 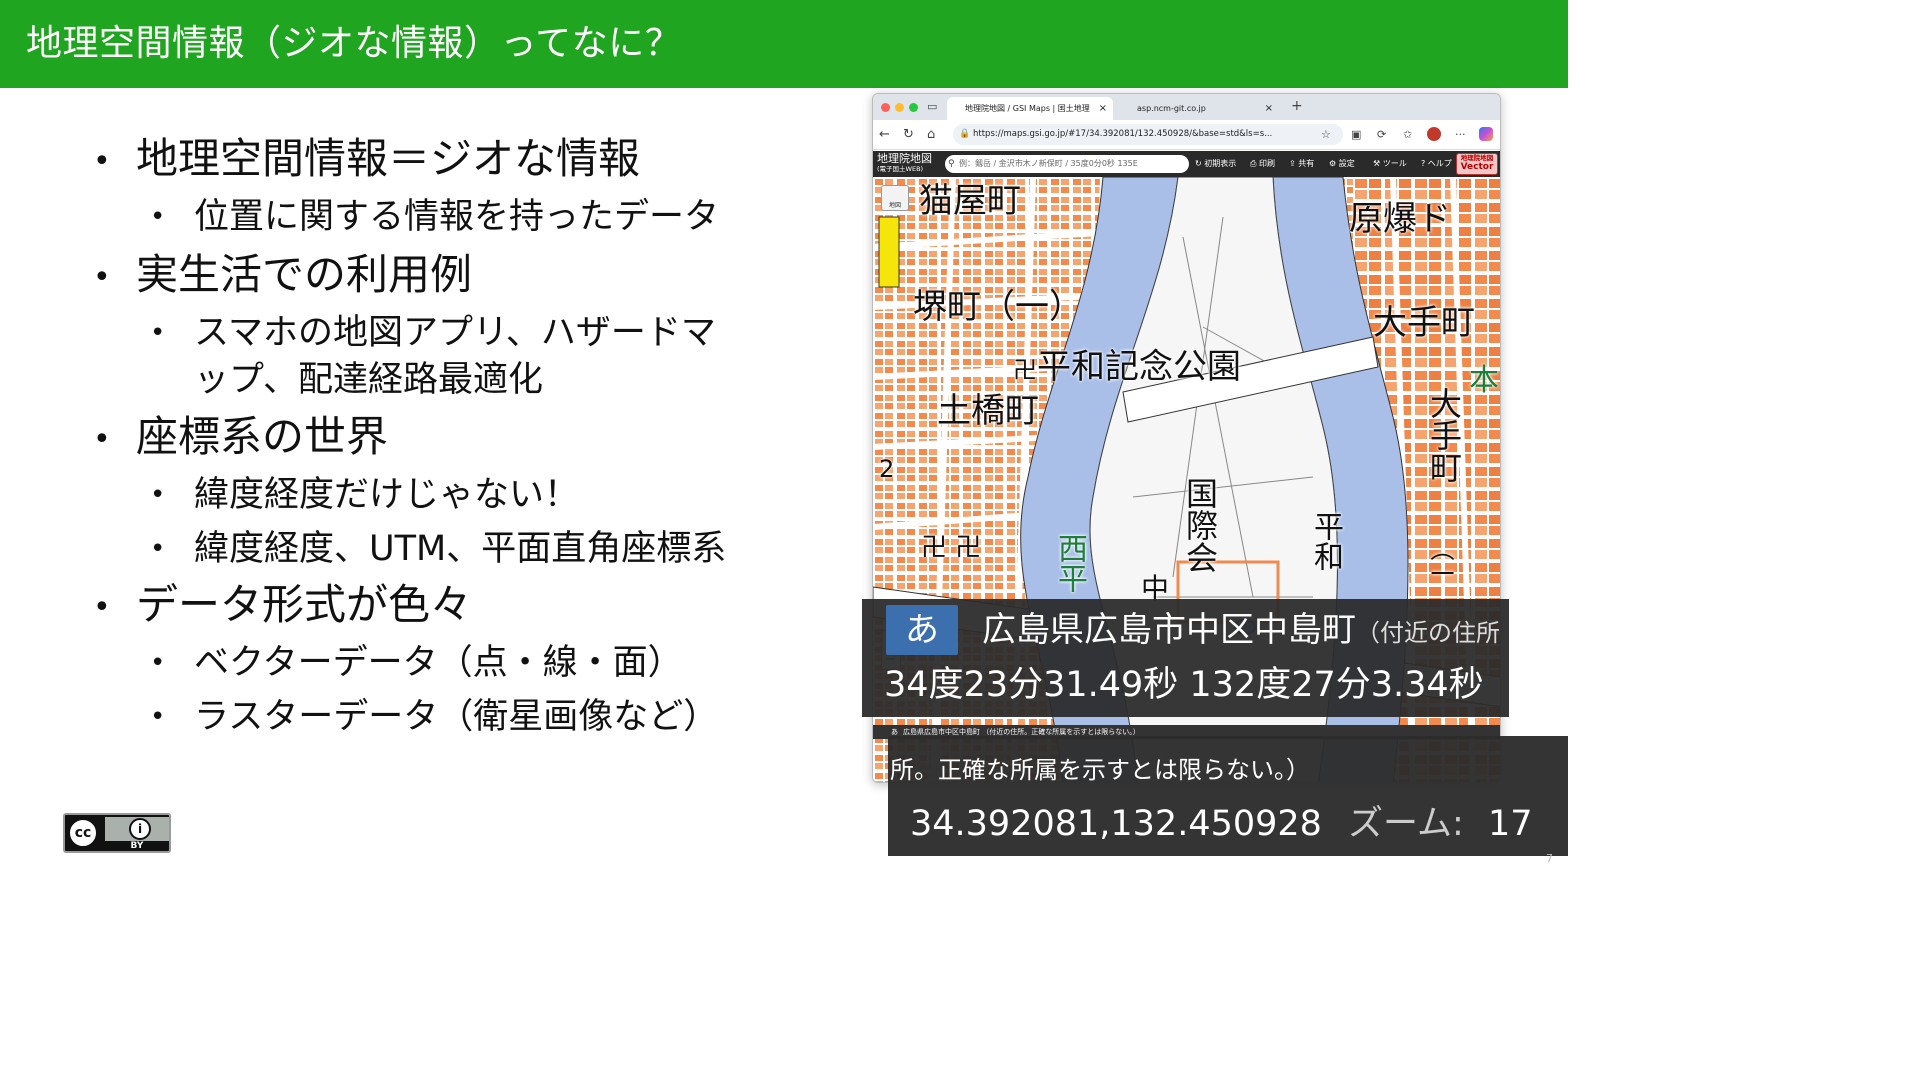 I want to click on vector-map-button: 地理院地図 Vector, so click(x=1477, y=164).